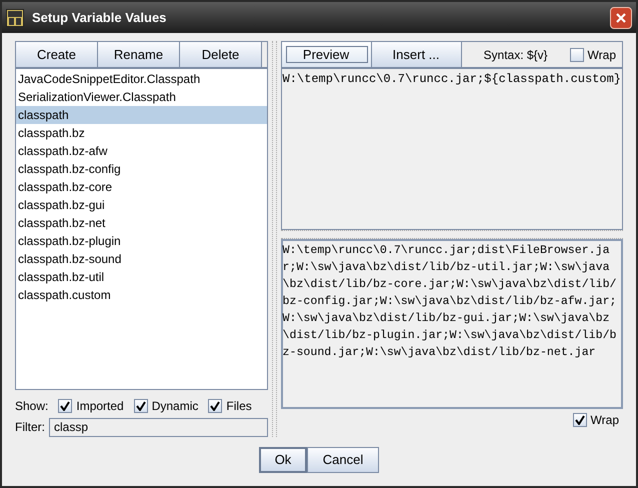 This screenshot has height=488, width=638. I want to click on filter-label: Filter:, so click(30, 427).